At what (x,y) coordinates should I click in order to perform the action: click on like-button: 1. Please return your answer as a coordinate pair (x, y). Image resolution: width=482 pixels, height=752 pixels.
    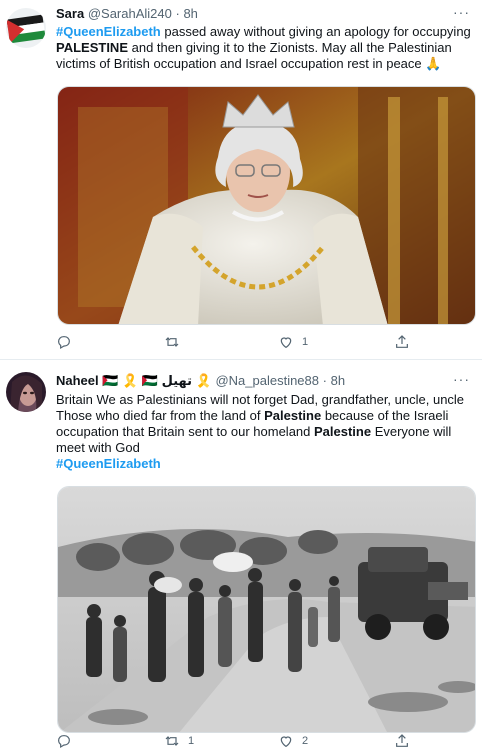
    Looking at the image, I should click on (293, 342).